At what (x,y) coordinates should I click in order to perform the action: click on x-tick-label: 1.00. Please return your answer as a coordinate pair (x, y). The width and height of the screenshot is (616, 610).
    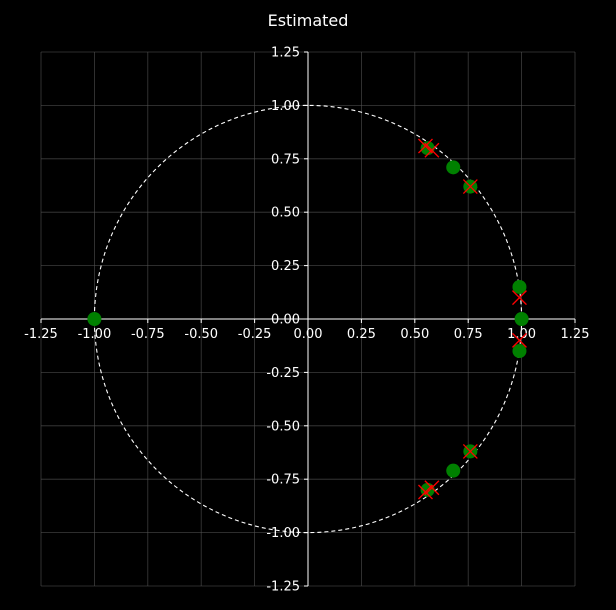
    Looking at the image, I should click on (521, 334).